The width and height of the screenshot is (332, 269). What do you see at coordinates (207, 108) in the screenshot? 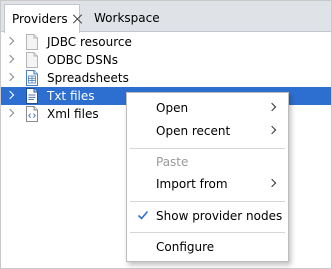
I see `menu-item-open: Open` at bounding box center [207, 108].